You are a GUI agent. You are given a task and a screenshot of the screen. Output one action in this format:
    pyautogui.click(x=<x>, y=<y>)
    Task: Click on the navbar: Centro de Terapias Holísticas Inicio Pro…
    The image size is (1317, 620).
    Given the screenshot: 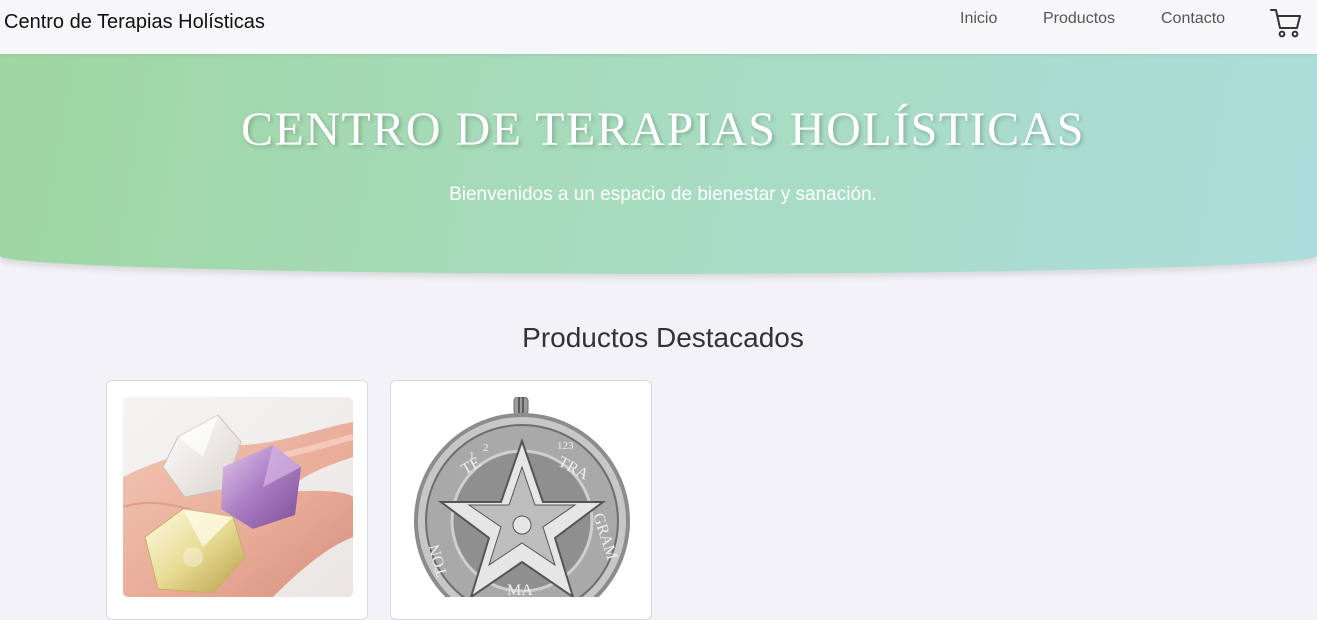 What is the action you would take?
    pyautogui.click(x=658, y=27)
    